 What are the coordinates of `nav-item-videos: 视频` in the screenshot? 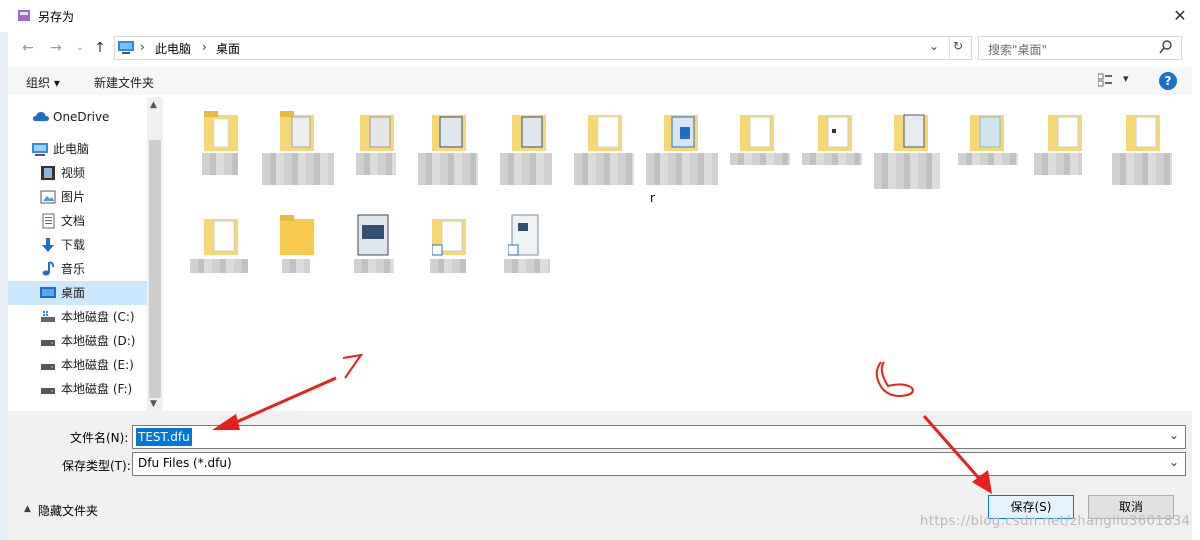 It's located at (77, 173).